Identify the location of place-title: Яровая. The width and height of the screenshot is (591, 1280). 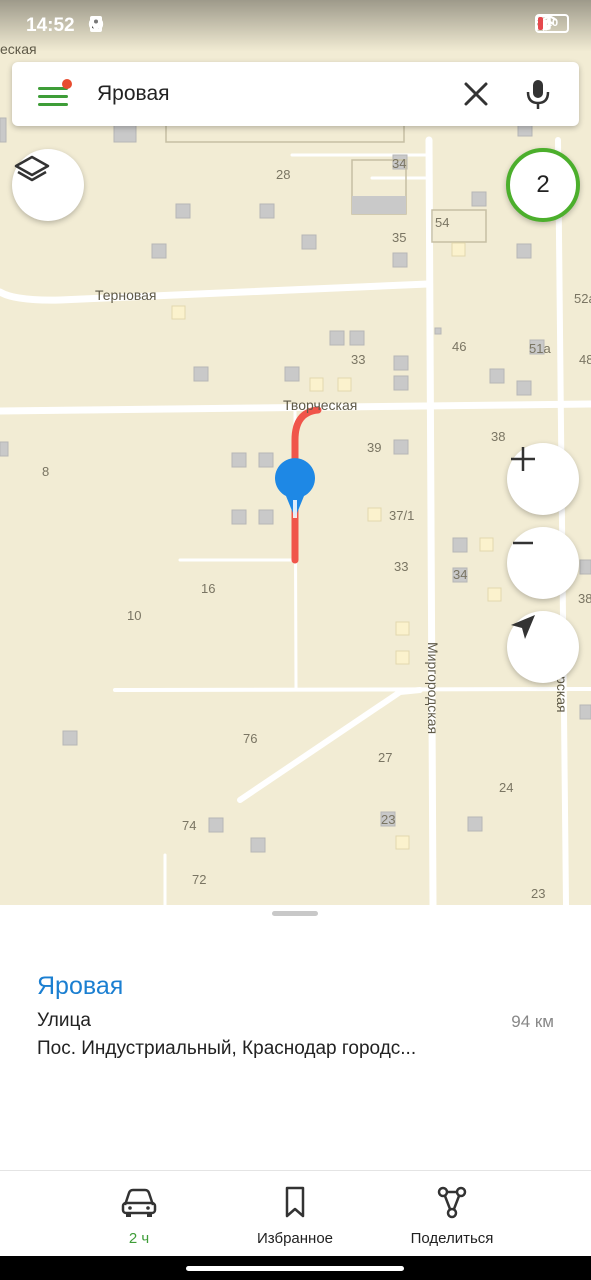
(80, 986).